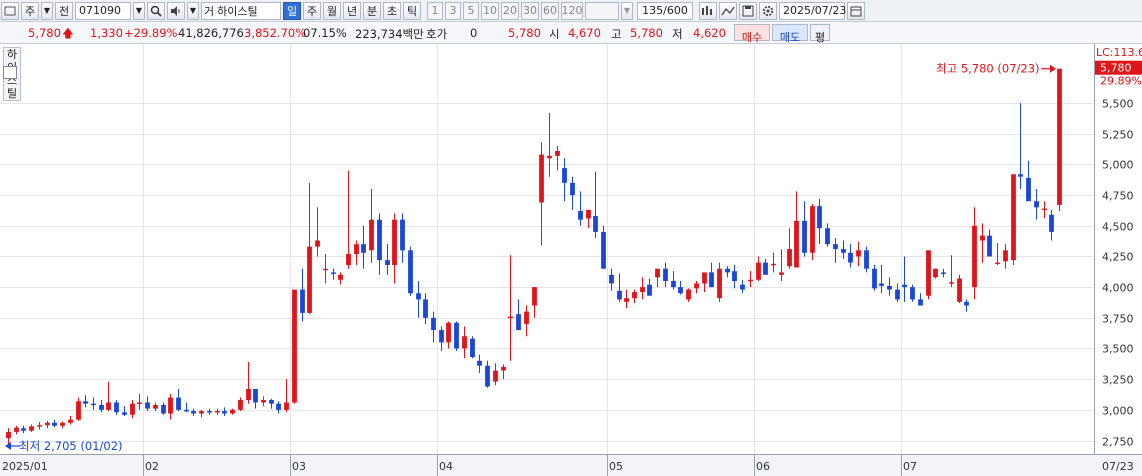 This screenshot has height=476, width=1142. Describe the element at coordinates (151, 33) in the screenshot. I see `price-change-pct: +29.89%` at that location.